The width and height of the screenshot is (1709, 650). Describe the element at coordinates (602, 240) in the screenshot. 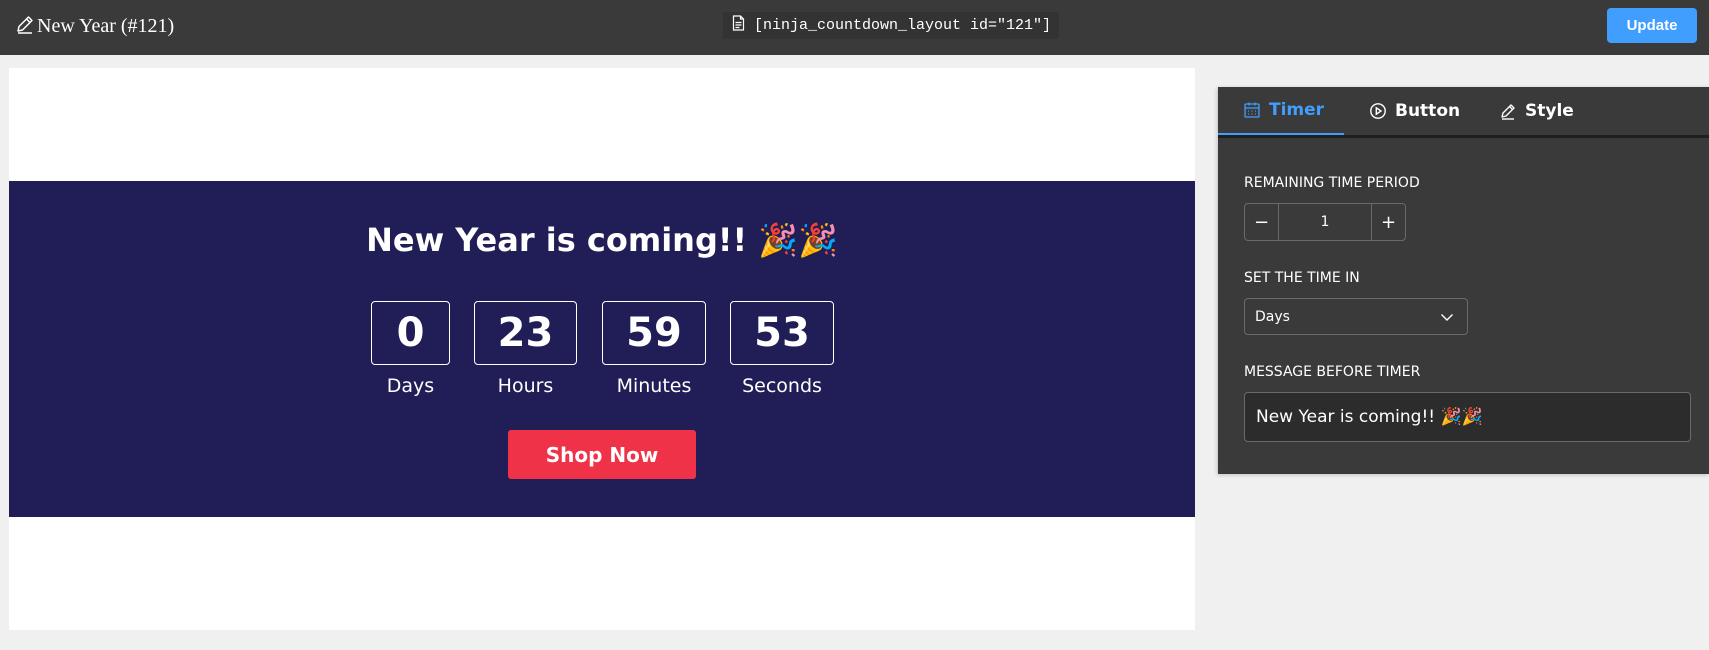

I see `banner-heading: New Year is coming!! 🎉🎉` at that location.